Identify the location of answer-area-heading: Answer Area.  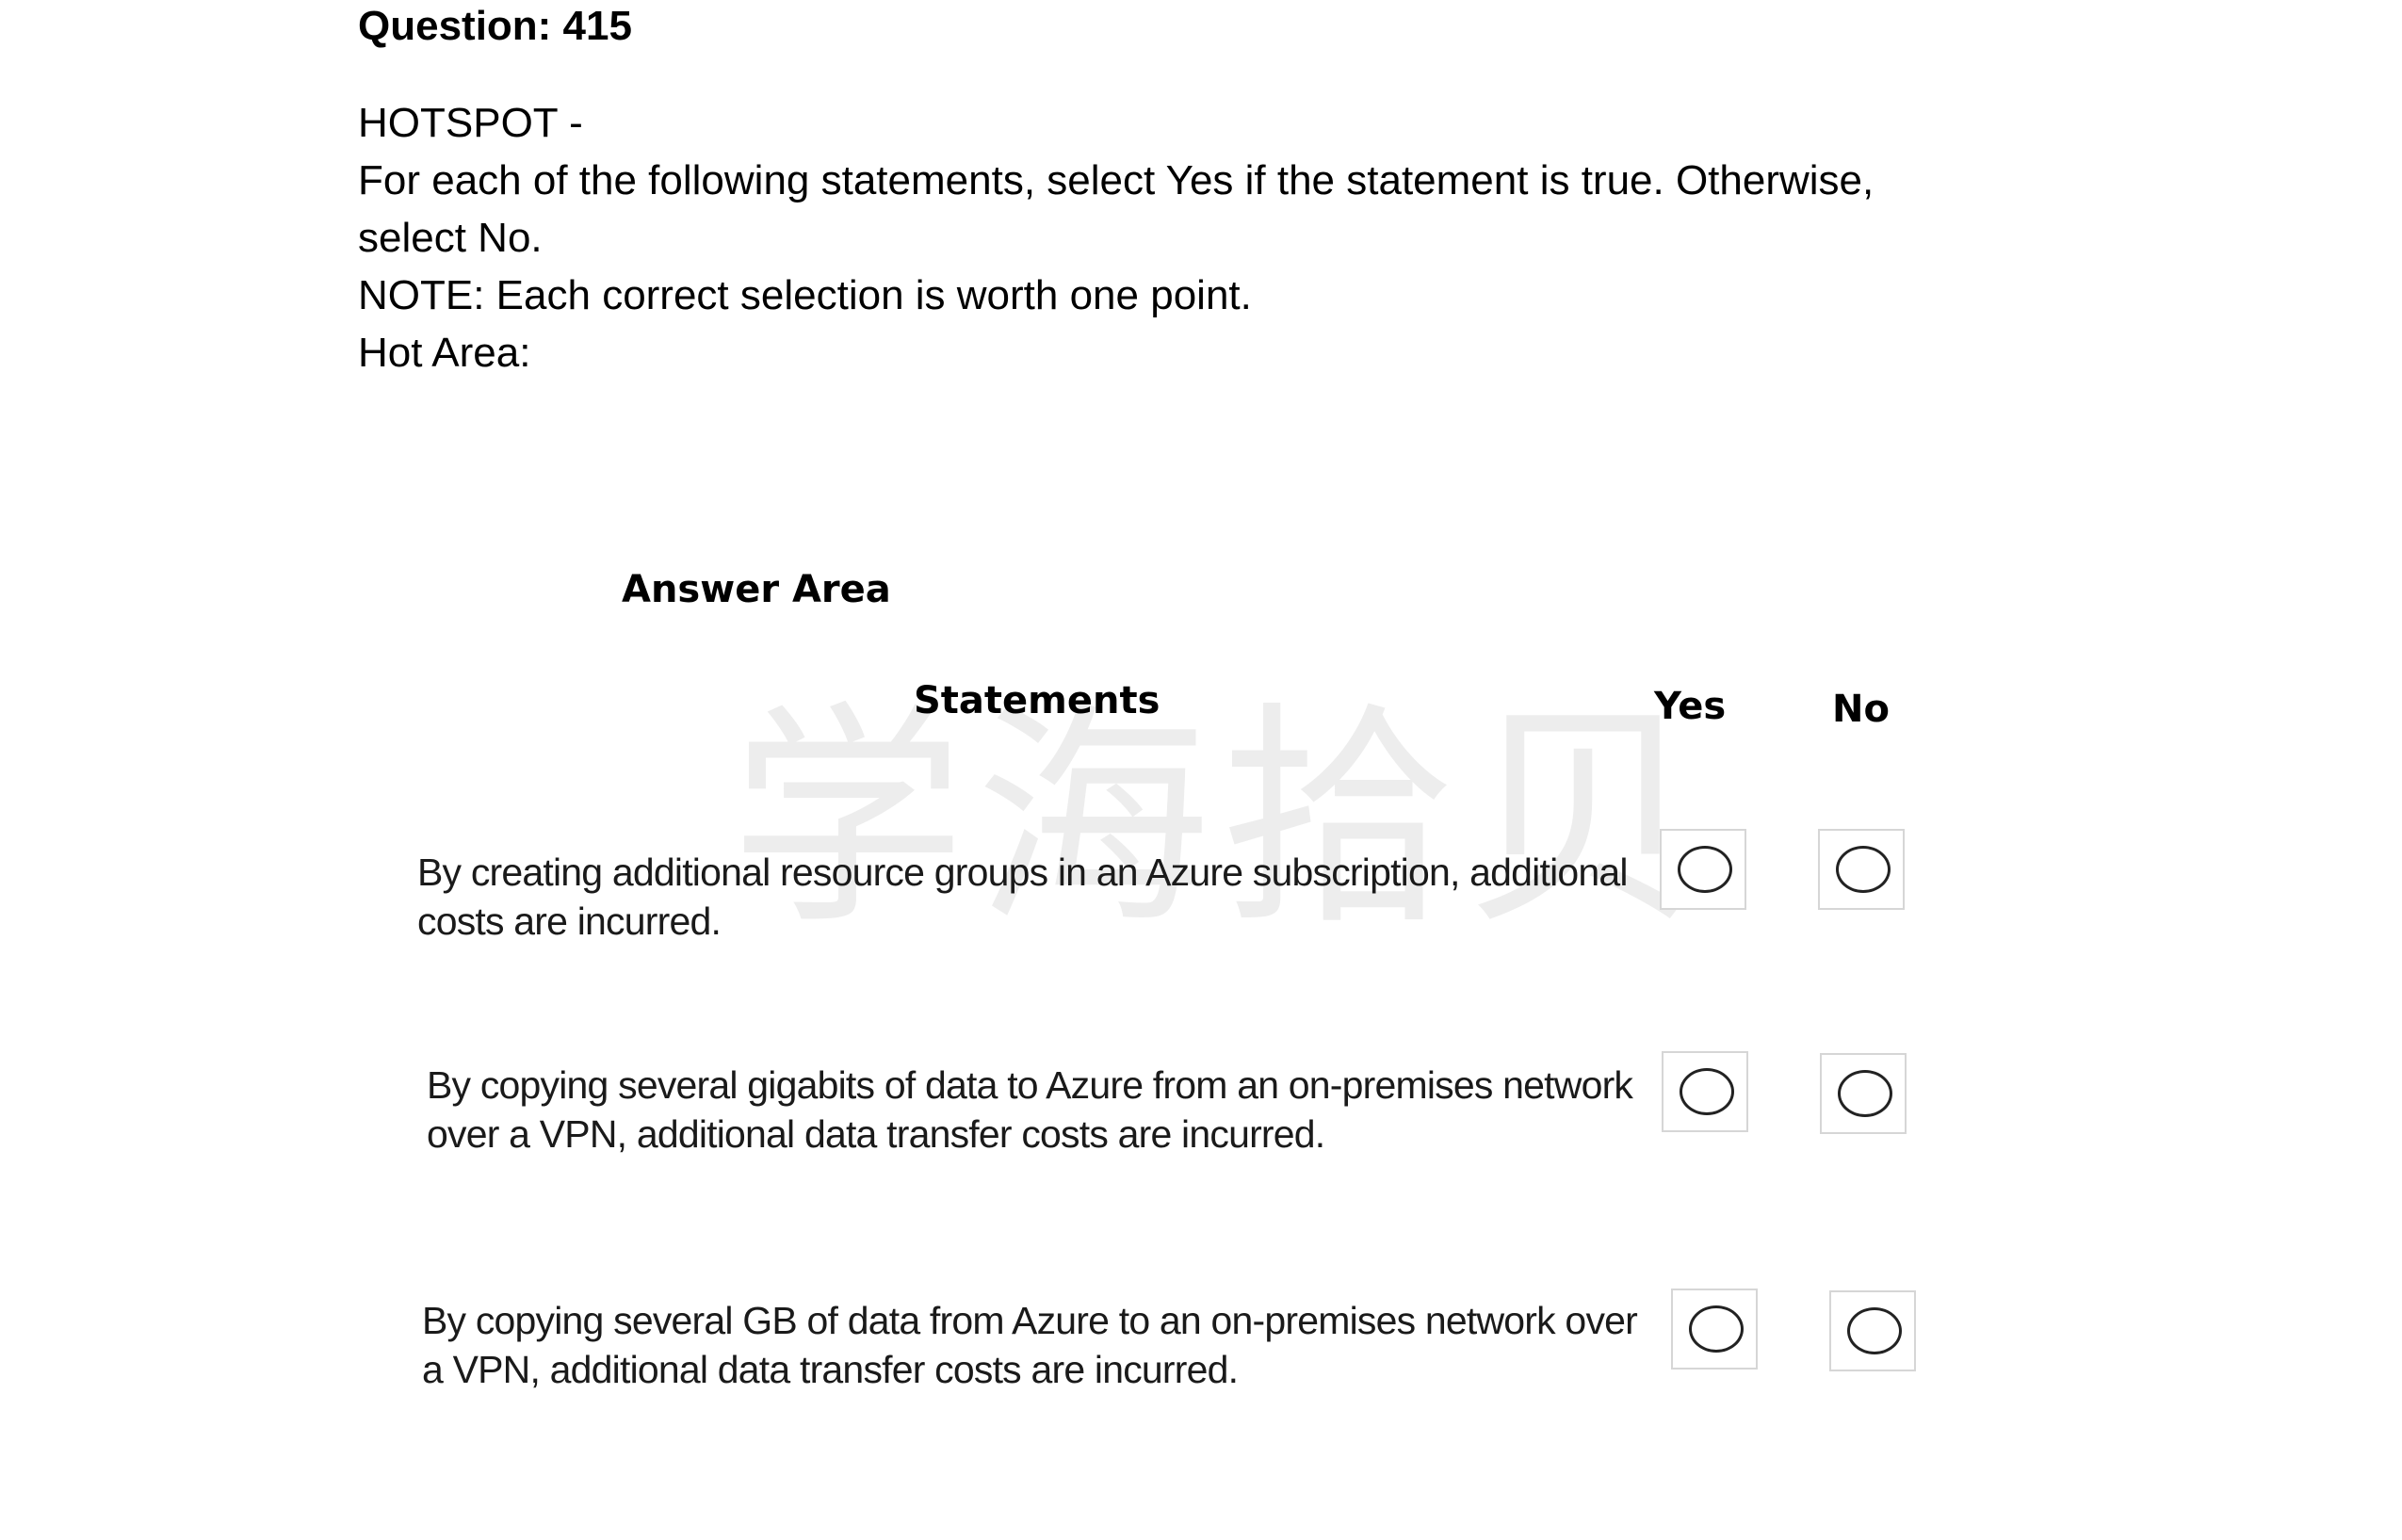
(757, 590).